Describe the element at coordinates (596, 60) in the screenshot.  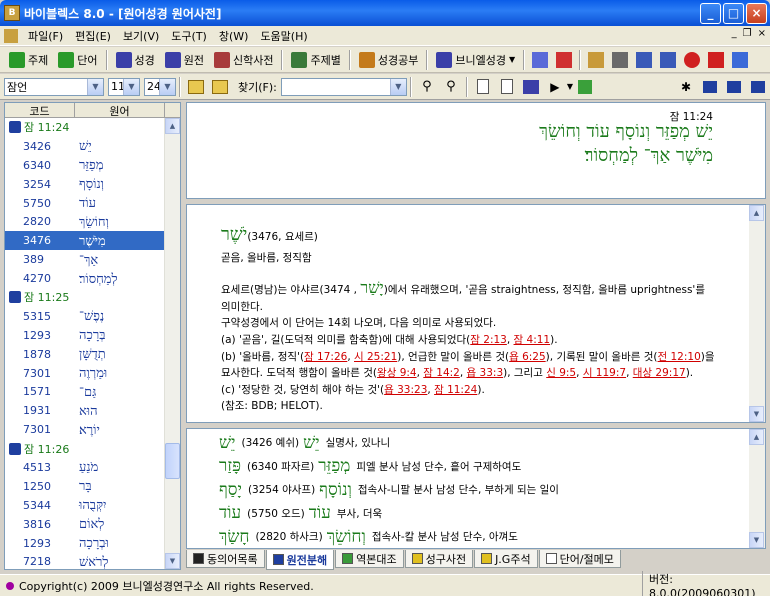
I see `copy-icon` at that location.